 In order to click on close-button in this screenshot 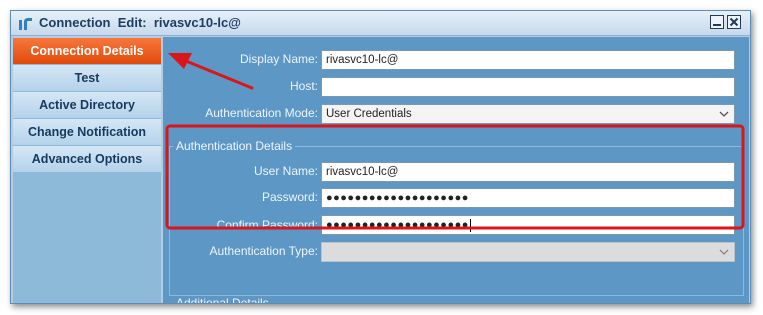, I will do `click(734, 22)`.